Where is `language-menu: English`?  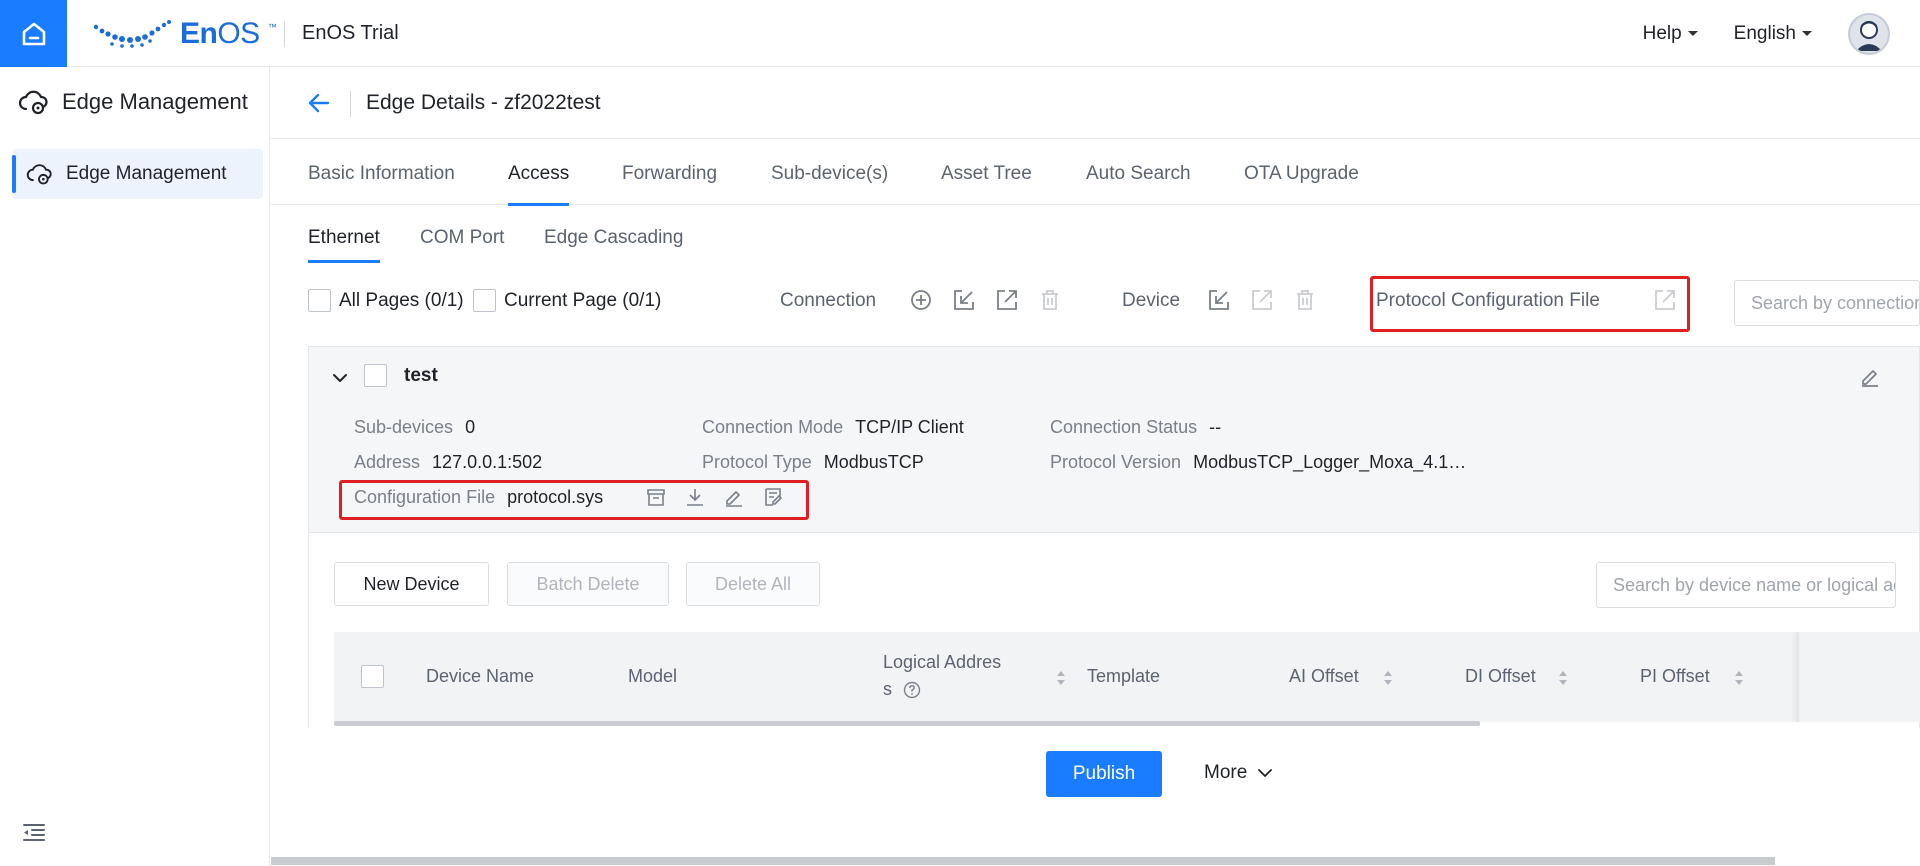
language-menu: English is located at coordinates (1773, 34).